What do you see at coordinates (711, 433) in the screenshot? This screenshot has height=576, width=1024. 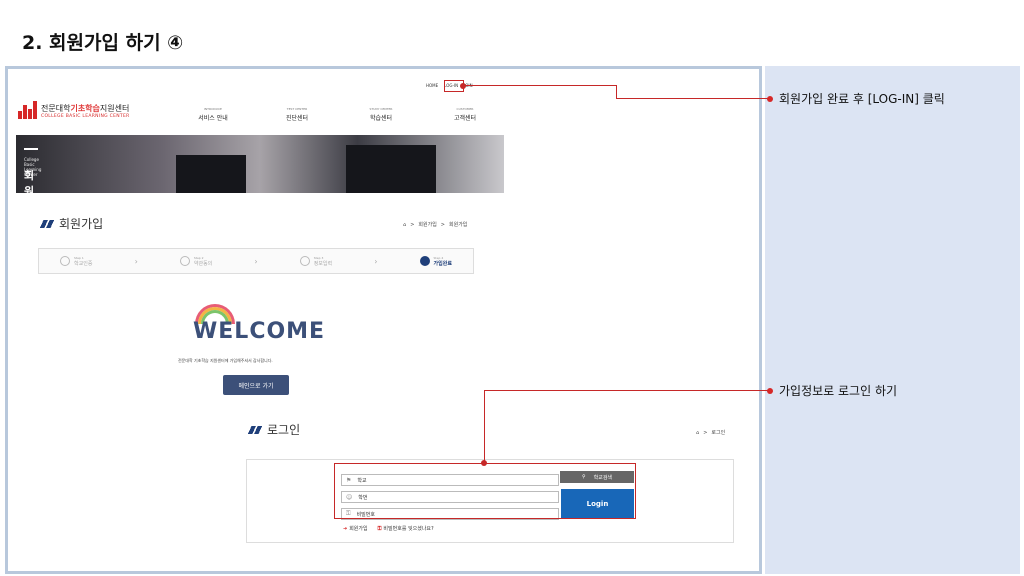 I see `login-breadcrumb: ⌂ > 로그인` at bounding box center [711, 433].